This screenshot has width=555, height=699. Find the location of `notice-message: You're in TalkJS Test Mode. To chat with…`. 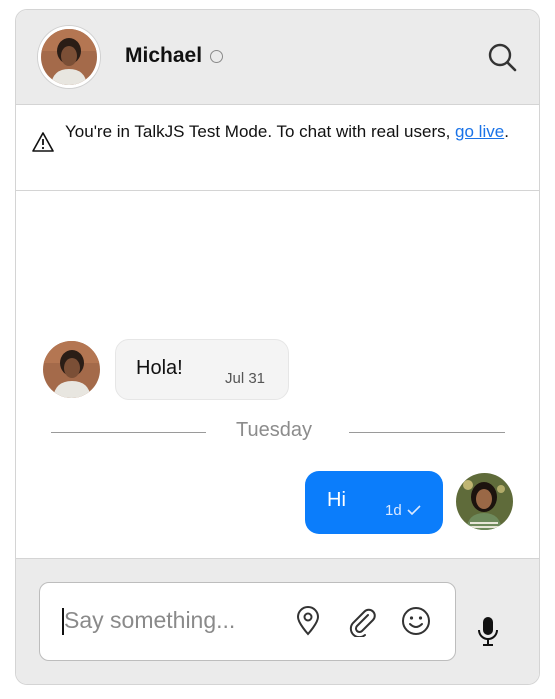

notice-message: You're in TalkJS Test Mode. To chat with… is located at coordinates (260, 131).